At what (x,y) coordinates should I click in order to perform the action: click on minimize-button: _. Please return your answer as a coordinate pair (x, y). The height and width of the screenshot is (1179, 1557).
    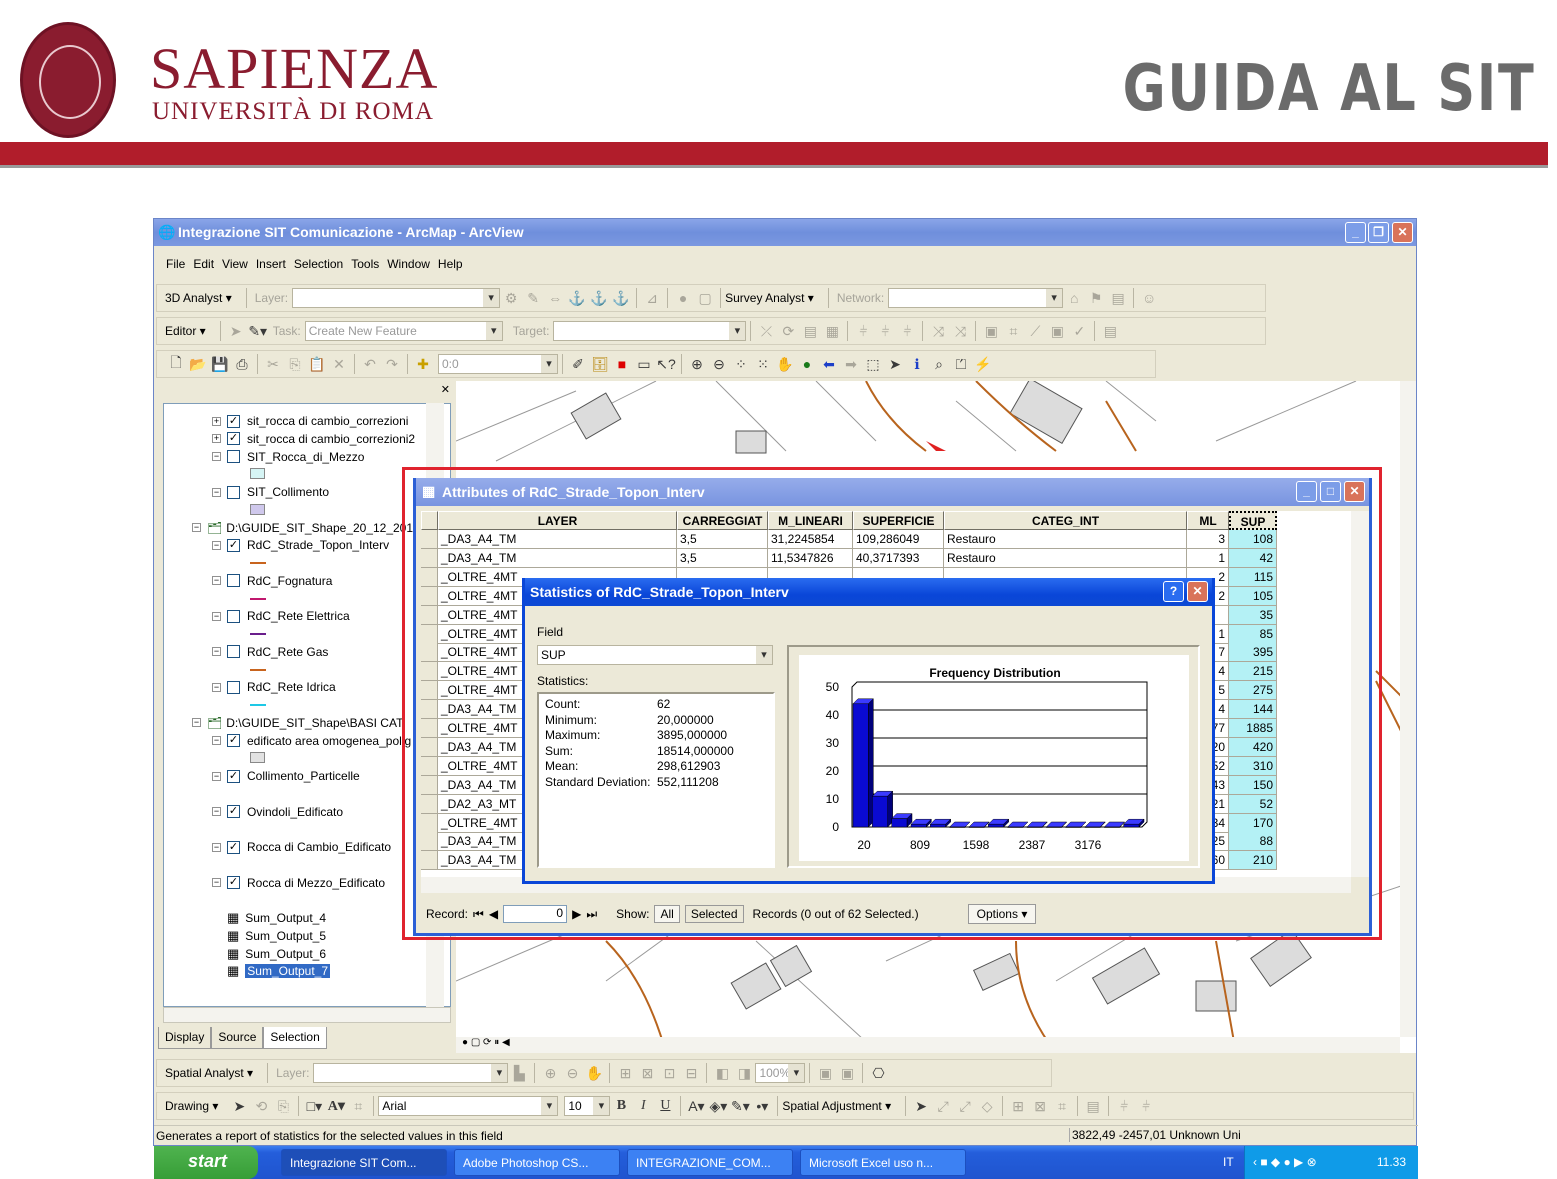
    Looking at the image, I should click on (1355, 232).